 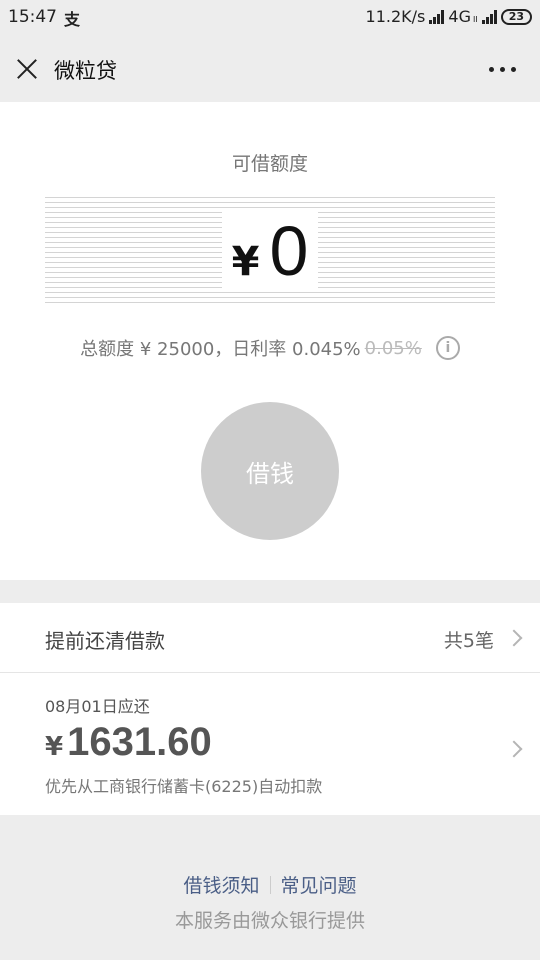 I want to click on clock: 15:47, so click(x=32, y=17).